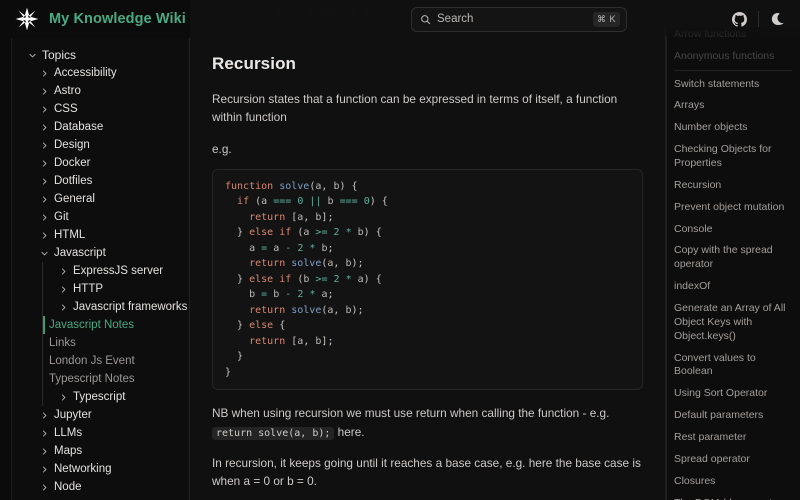  Describe the element at coordinates (74, 199) in the screenshot. I see `sidebar-item-label: General` at that location.